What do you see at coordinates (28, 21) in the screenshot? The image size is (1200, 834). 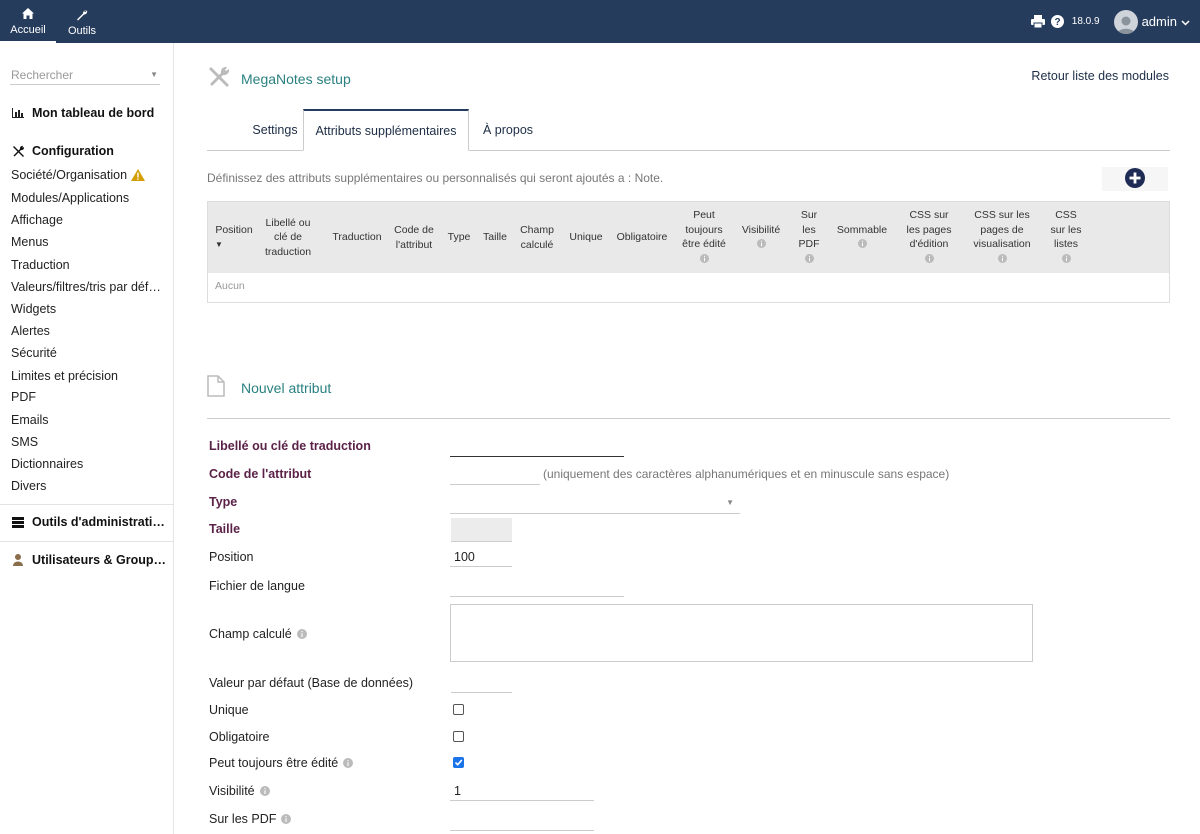 I see `nav-home: Accueil` at bounding box center [28, 21].